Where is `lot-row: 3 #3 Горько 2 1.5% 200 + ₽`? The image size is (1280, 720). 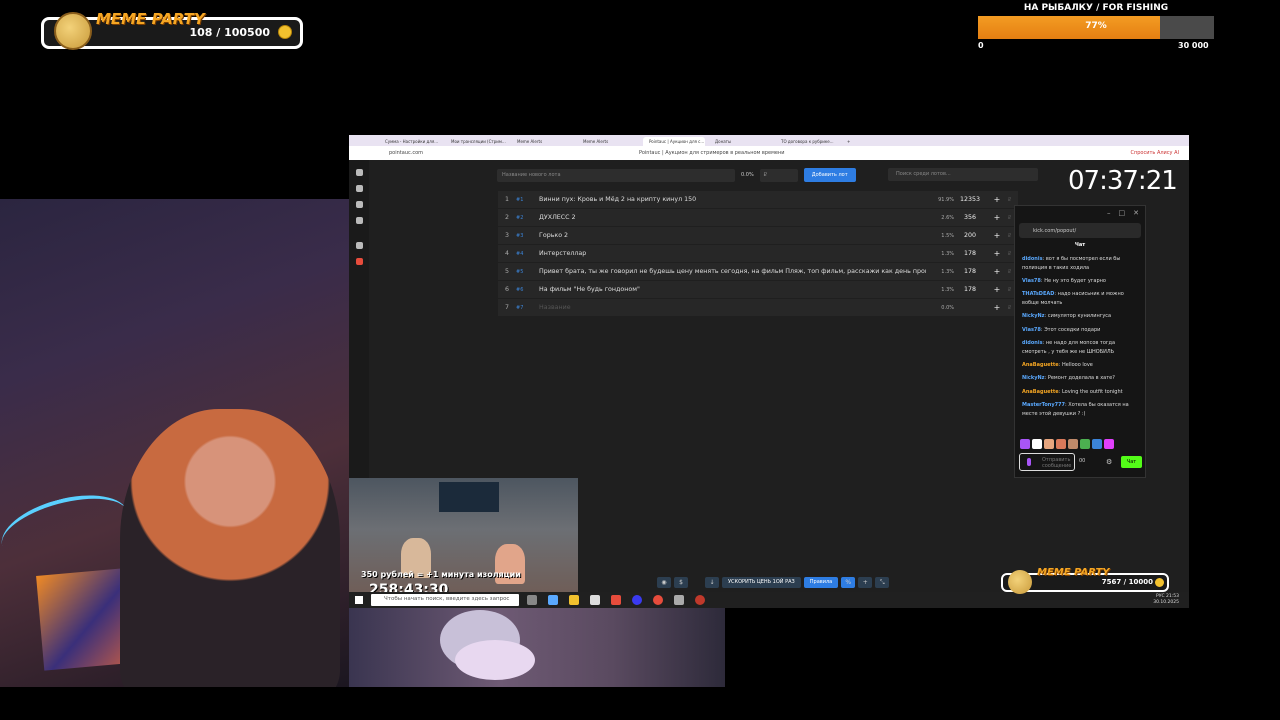 lot-row: 3 #3 Горько 2 1.5% 200 + ₽ is located at coordinates (758, 235).